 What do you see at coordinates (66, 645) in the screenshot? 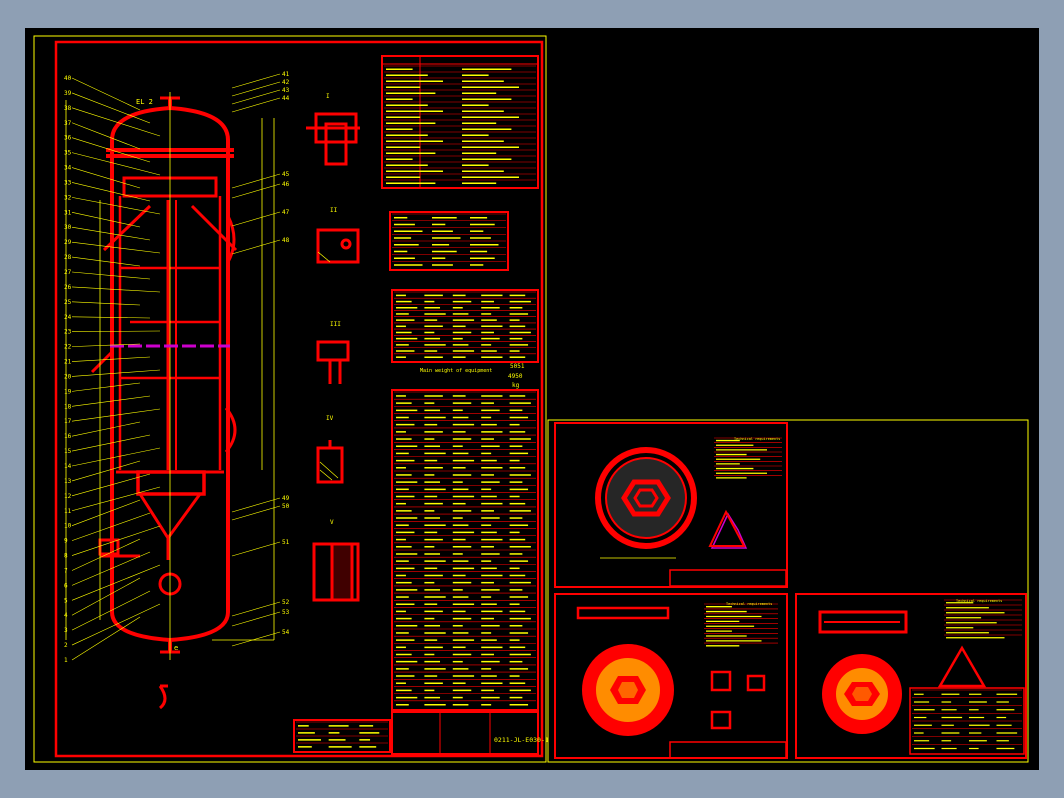
I see `callout-label: 2` at bounding box center [66, 645].